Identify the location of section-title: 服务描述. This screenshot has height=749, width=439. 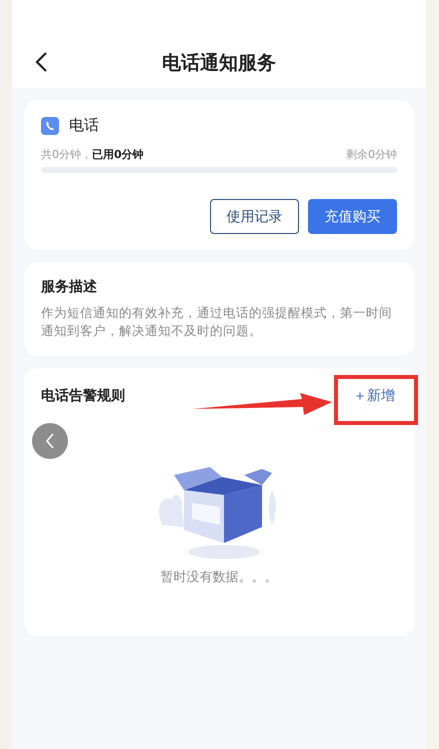
(69, 287).